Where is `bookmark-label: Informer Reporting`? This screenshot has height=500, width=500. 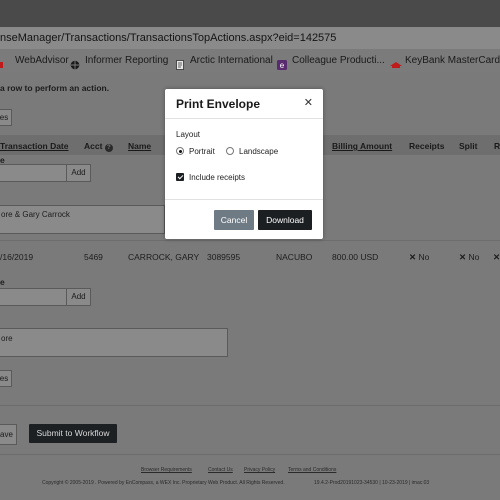
bookmark-label: Informer Reporting is located at coordinates (127, 60).